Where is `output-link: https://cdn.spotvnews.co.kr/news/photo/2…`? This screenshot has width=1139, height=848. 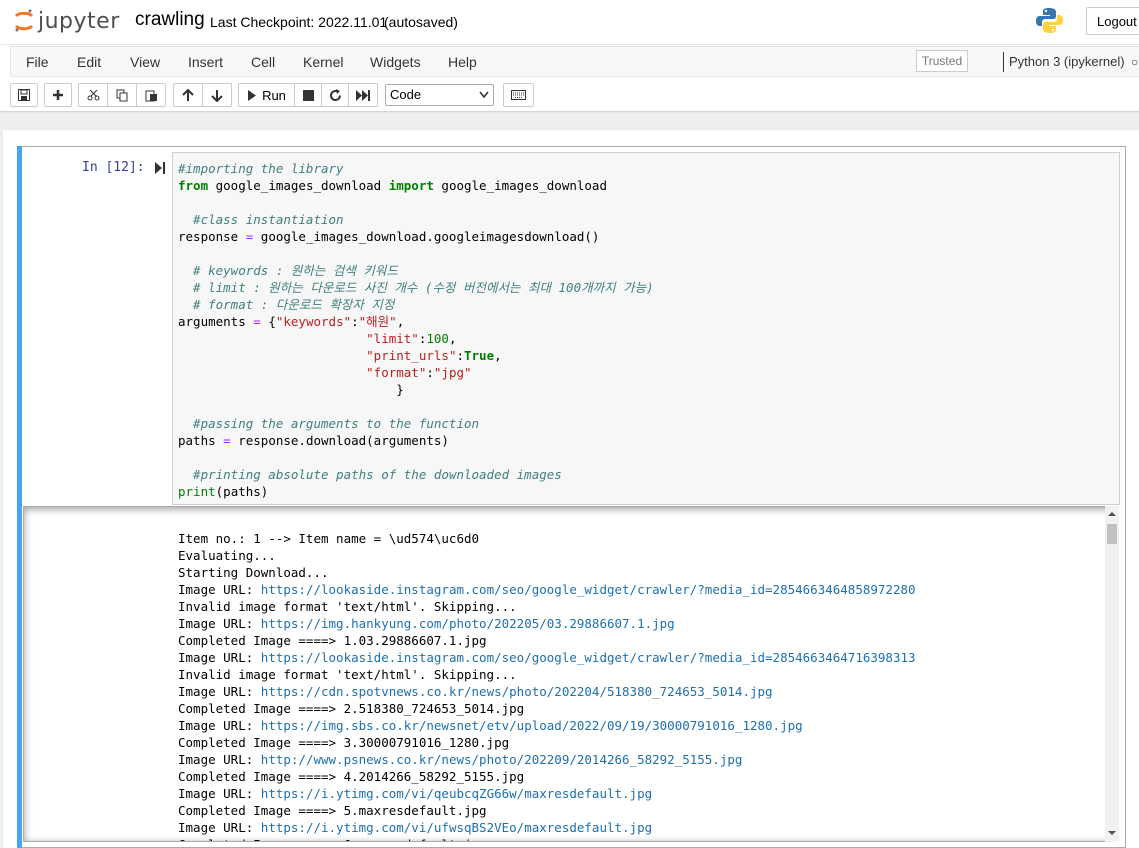
output-link: https://cdn.spotvnews.co.kr/news/photo/2… is located at coordinates (517, 691).